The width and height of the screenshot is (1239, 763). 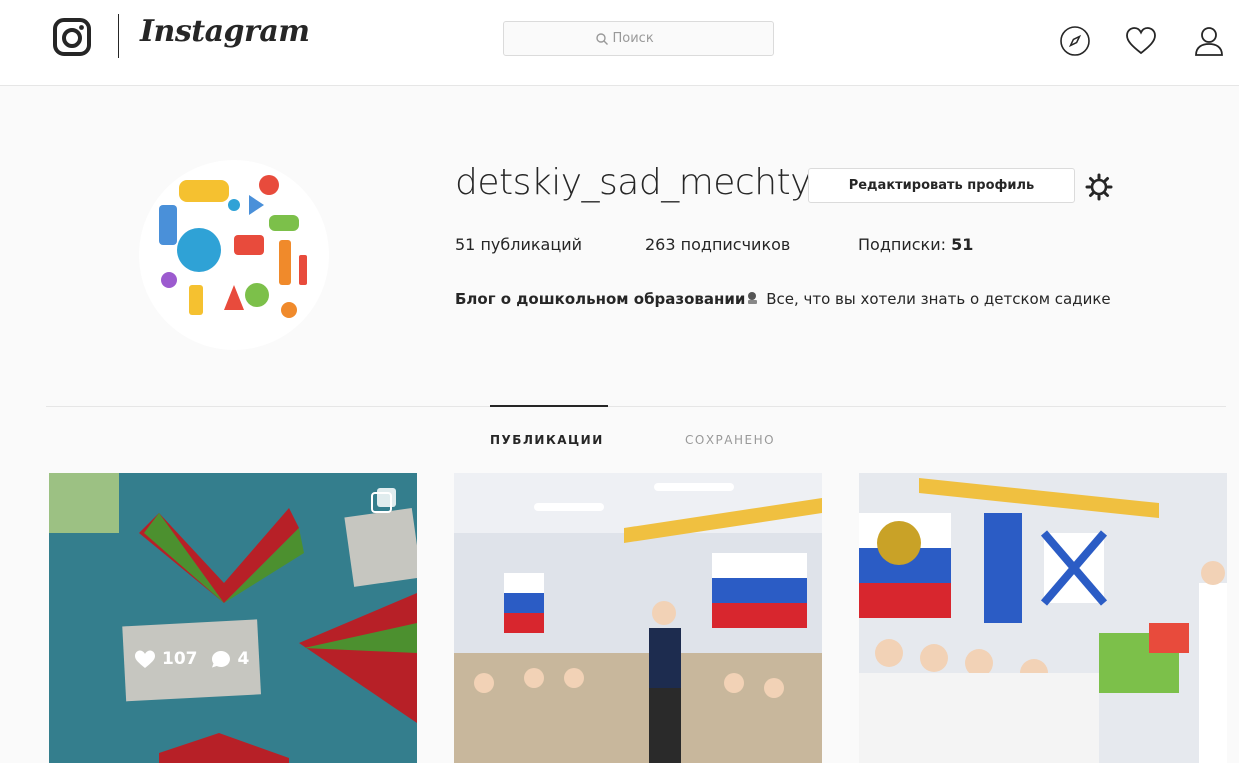 What do you see at coordinates (518, 244) in the screenshot?
I see `posts-count: 51 публикаций` at bounding box center [518, 244].